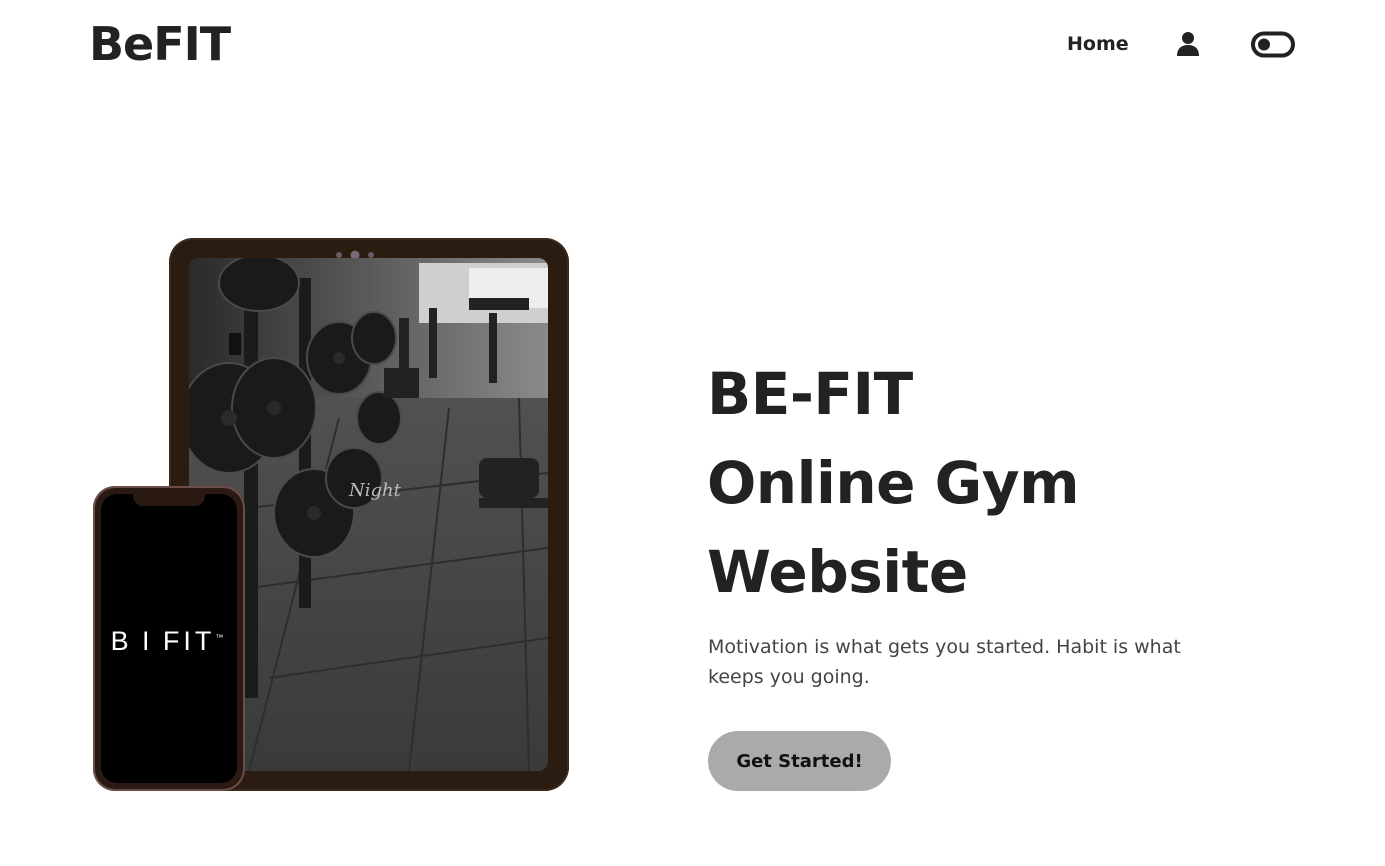 The width and height of the screenshot is (1385, 866). What do you see at coordinates (160, 44) in the screenshot?
I see `site-logo: BeFIT` at bounding box center [160, 44].